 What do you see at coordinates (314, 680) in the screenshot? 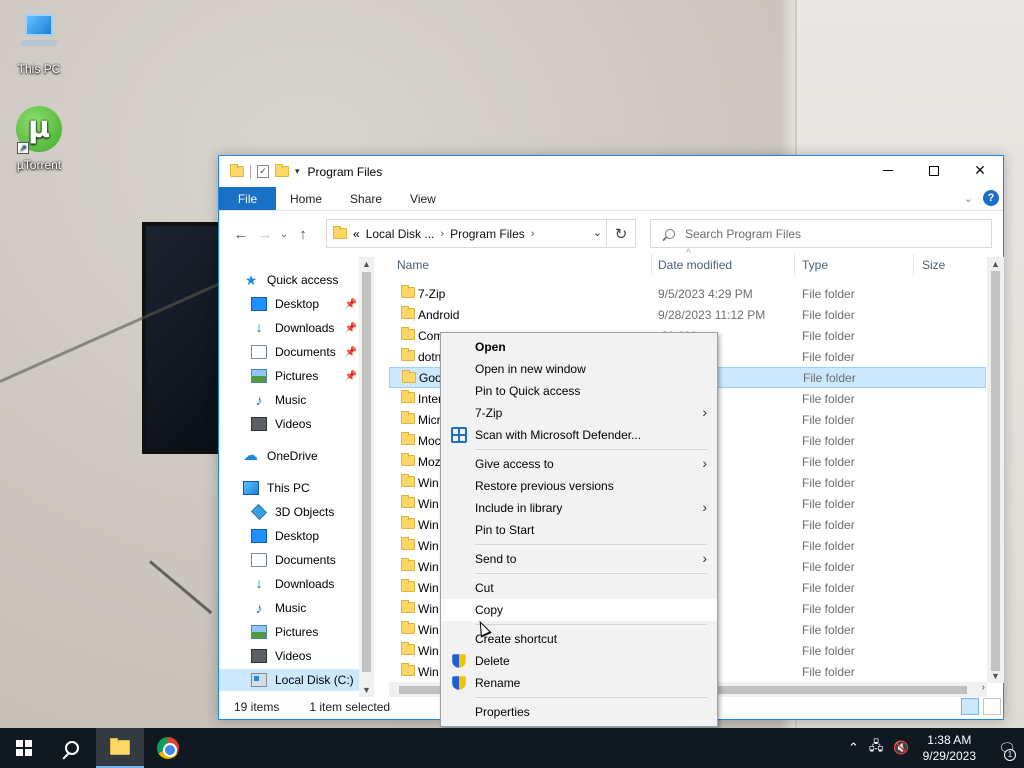
I see `nav-label: Local Disk (C:)` at bounding box center [314, 680].